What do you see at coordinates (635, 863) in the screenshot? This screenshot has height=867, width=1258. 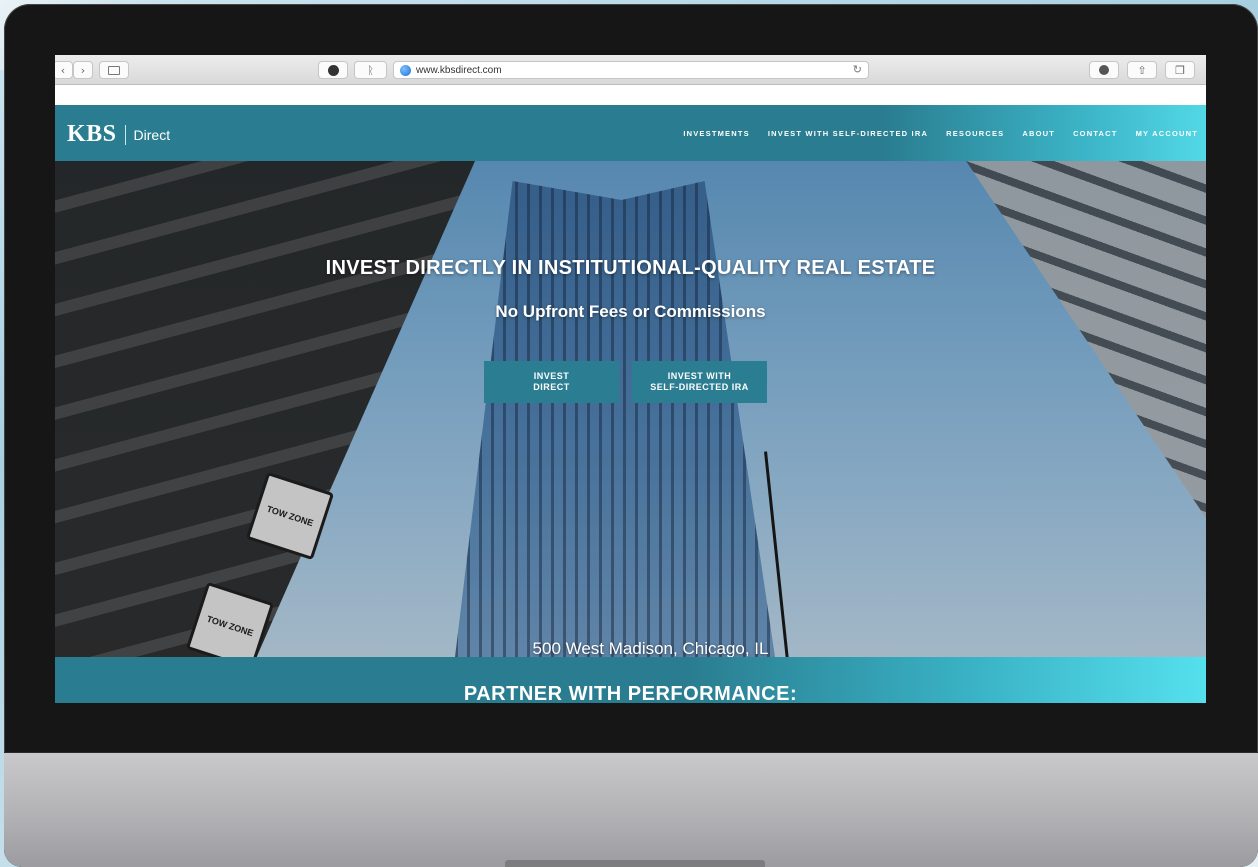 I see `monitor-stand` at bounding box center [635, 863].